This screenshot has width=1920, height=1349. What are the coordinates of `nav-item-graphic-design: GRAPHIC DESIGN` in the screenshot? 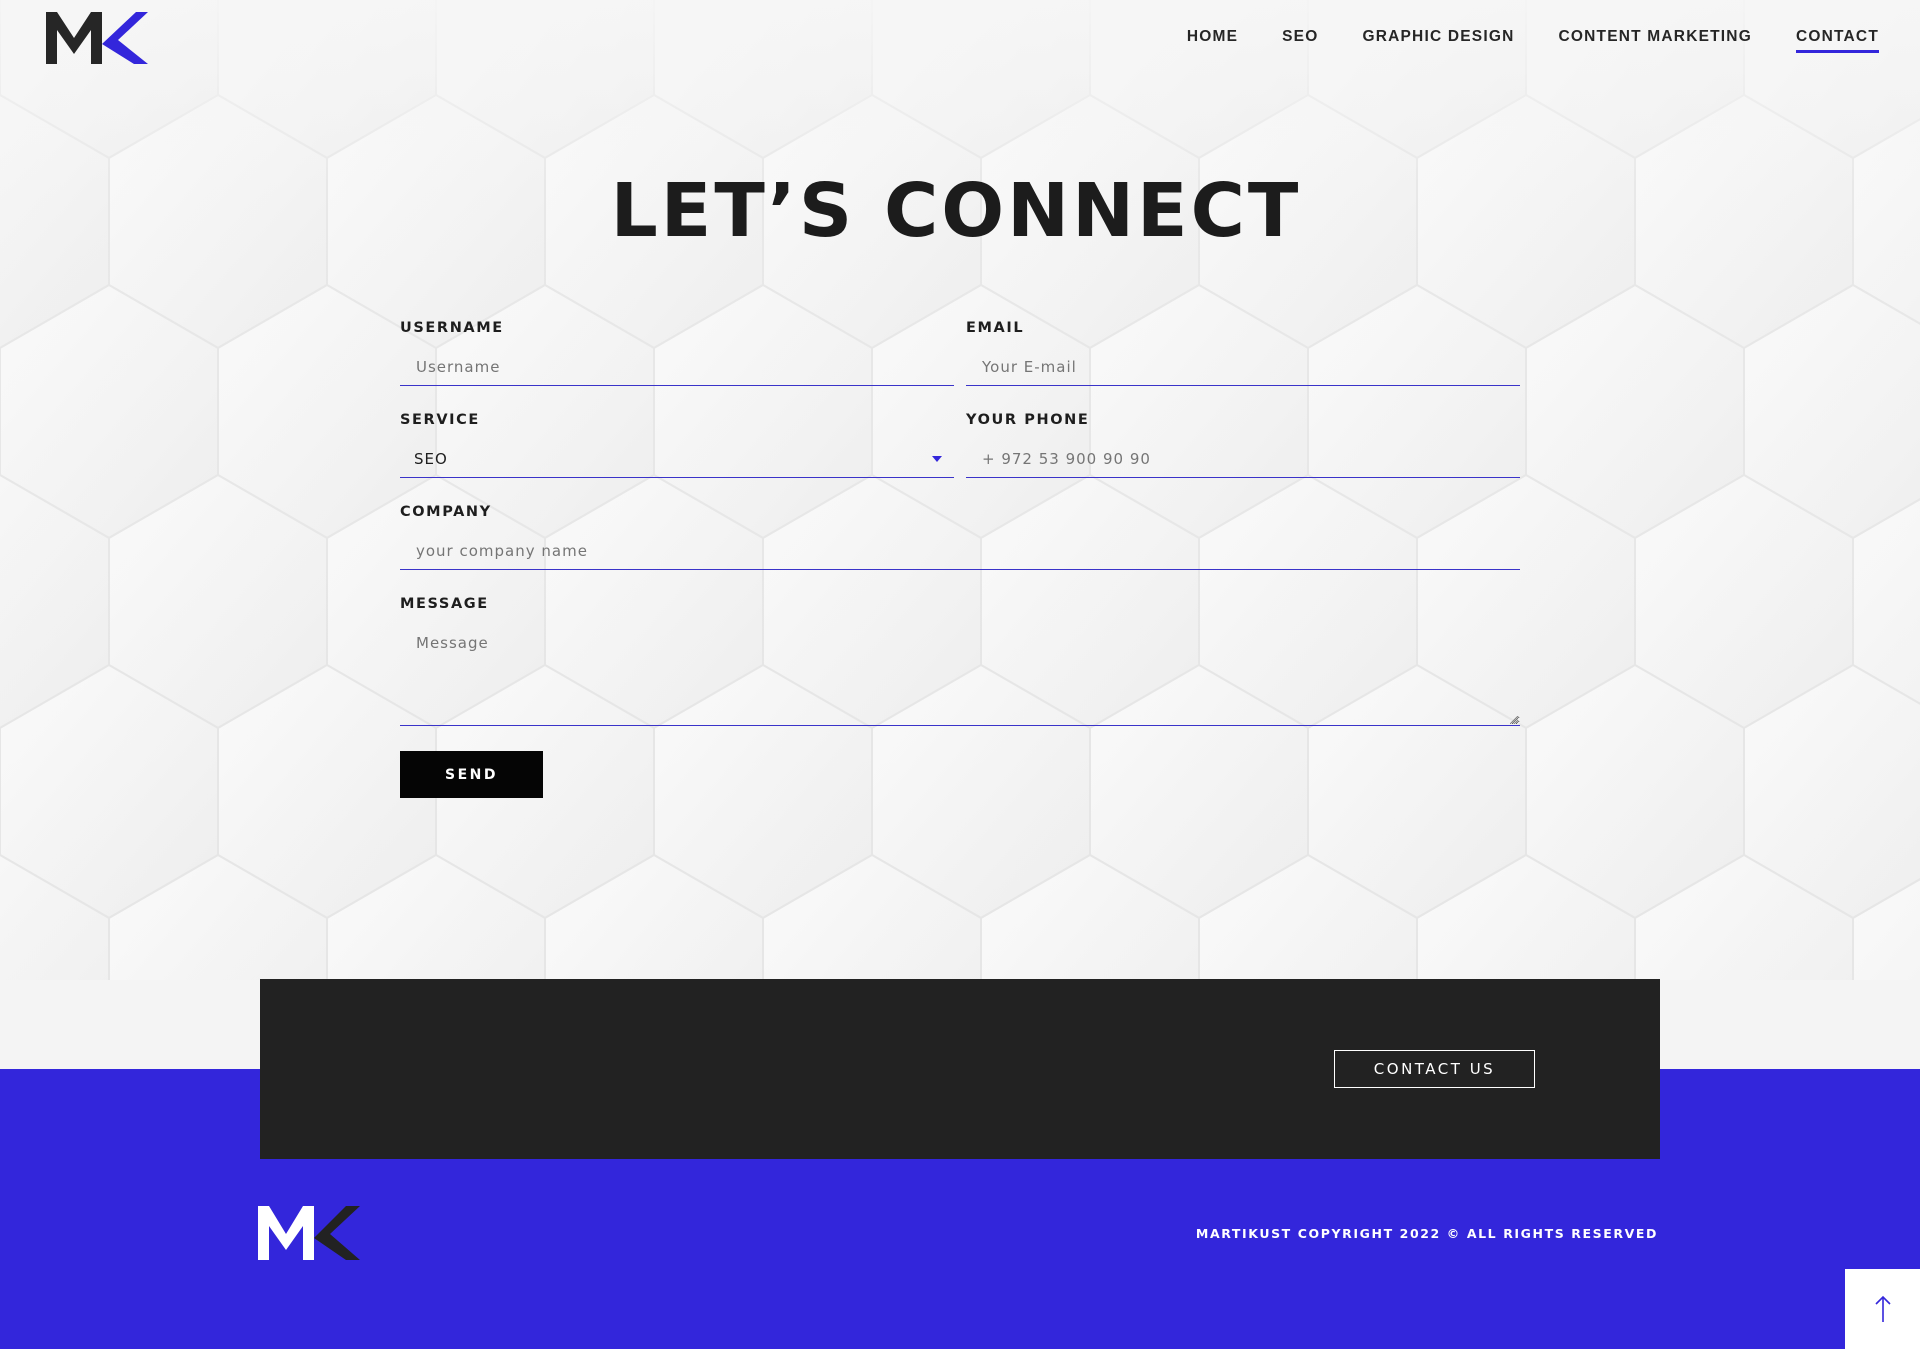 It's located at (1438, 40).